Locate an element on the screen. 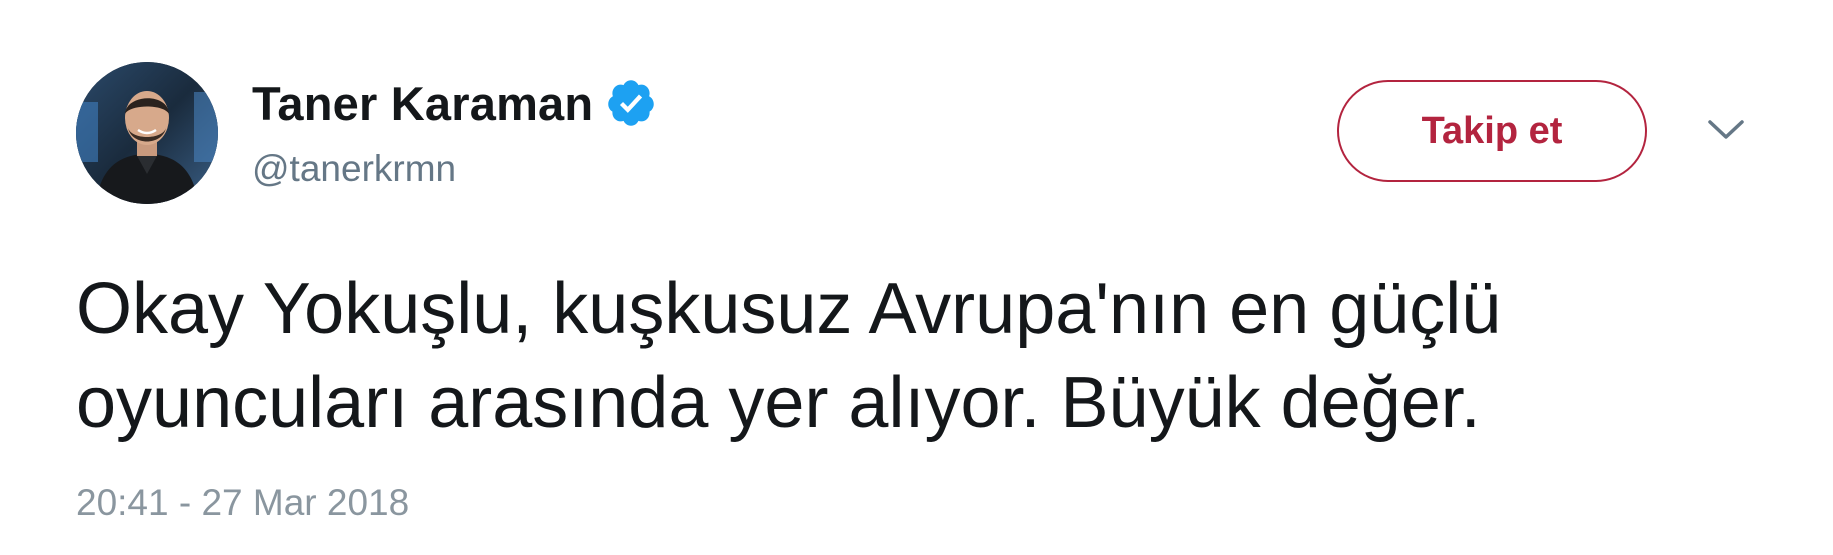  avatar-image is located at coordinates (147, 133).